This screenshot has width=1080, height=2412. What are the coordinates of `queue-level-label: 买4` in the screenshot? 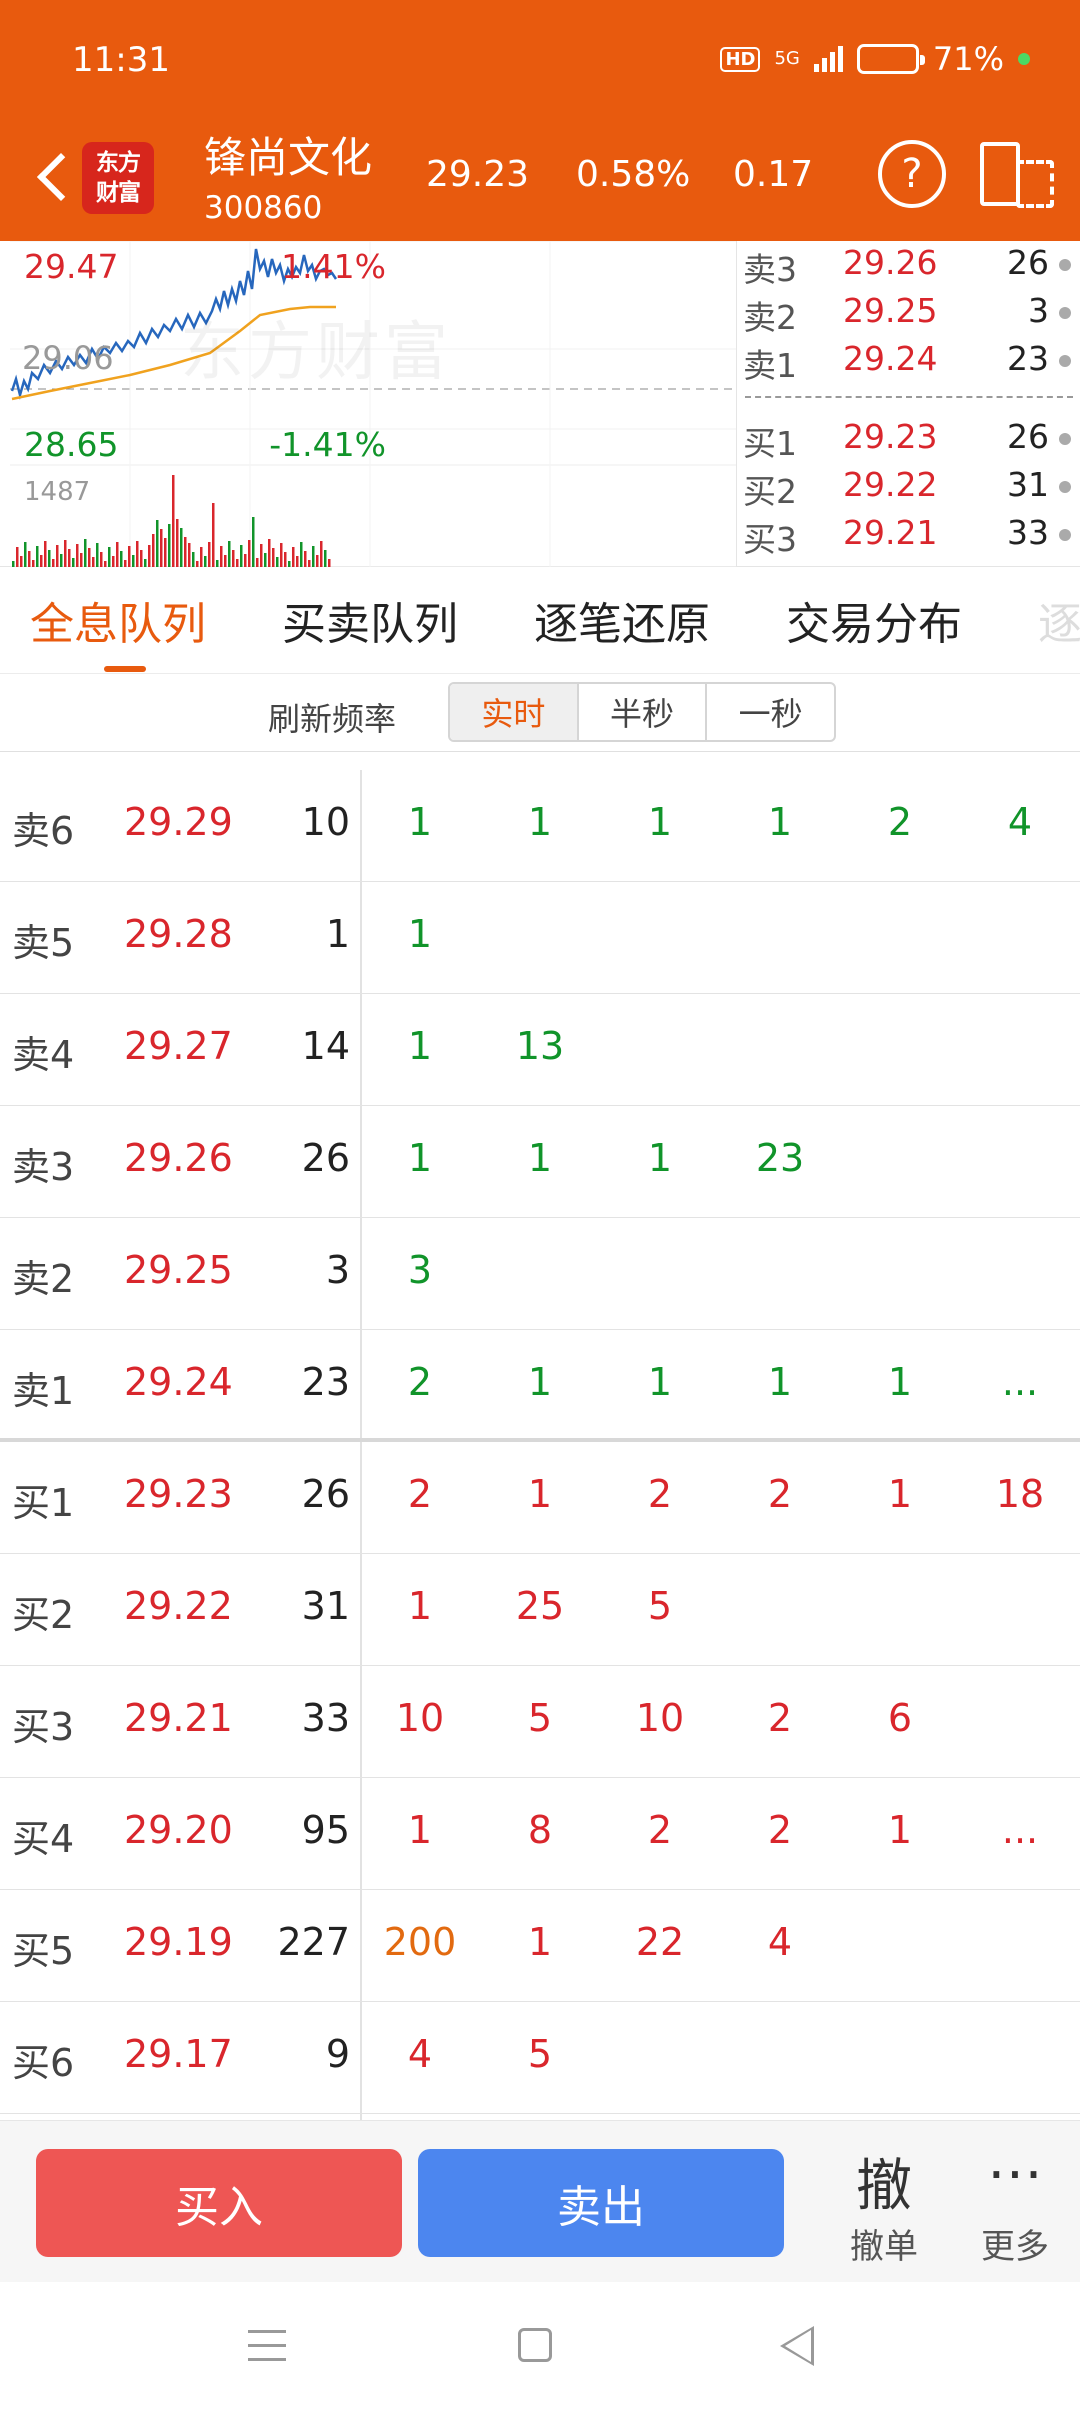 It's located at (43, 1839).